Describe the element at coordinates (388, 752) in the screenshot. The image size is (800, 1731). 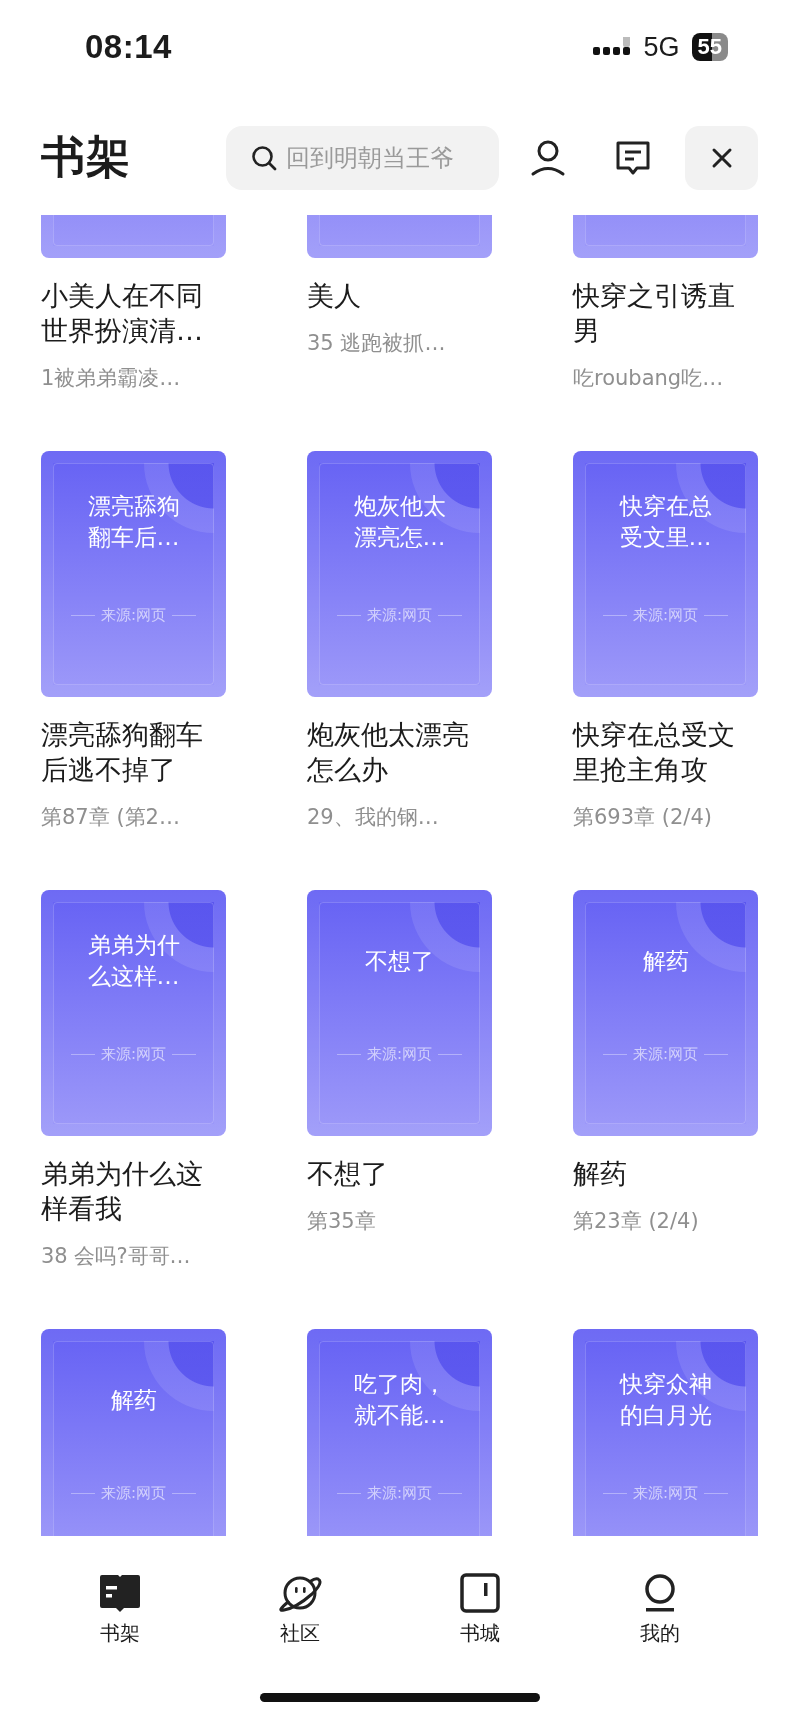
I see `book-title: 炮灰他太漂亮怎么办` at that location.